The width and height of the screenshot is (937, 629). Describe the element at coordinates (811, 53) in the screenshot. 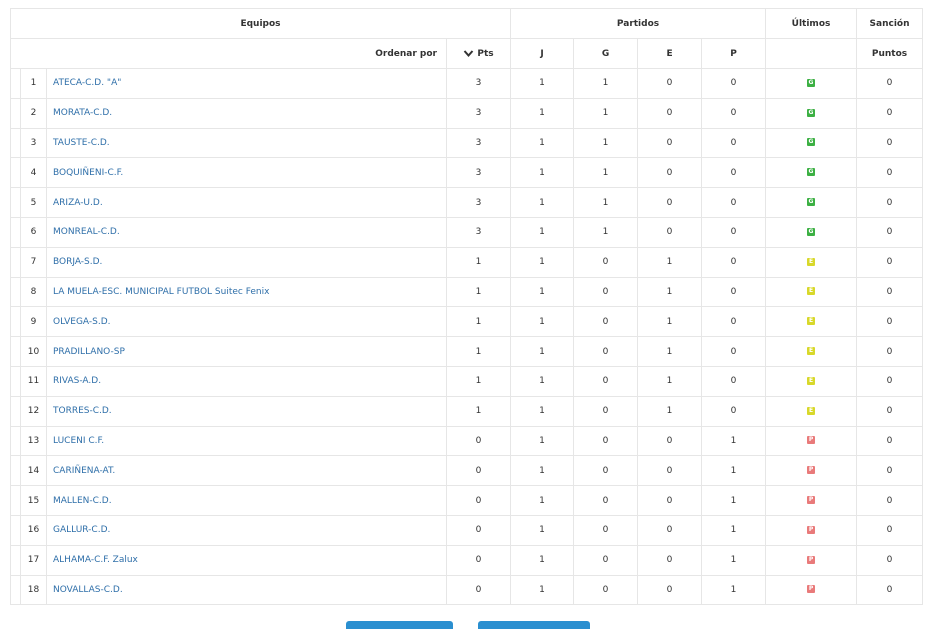

I see `header-ultimos-empty` at that location.